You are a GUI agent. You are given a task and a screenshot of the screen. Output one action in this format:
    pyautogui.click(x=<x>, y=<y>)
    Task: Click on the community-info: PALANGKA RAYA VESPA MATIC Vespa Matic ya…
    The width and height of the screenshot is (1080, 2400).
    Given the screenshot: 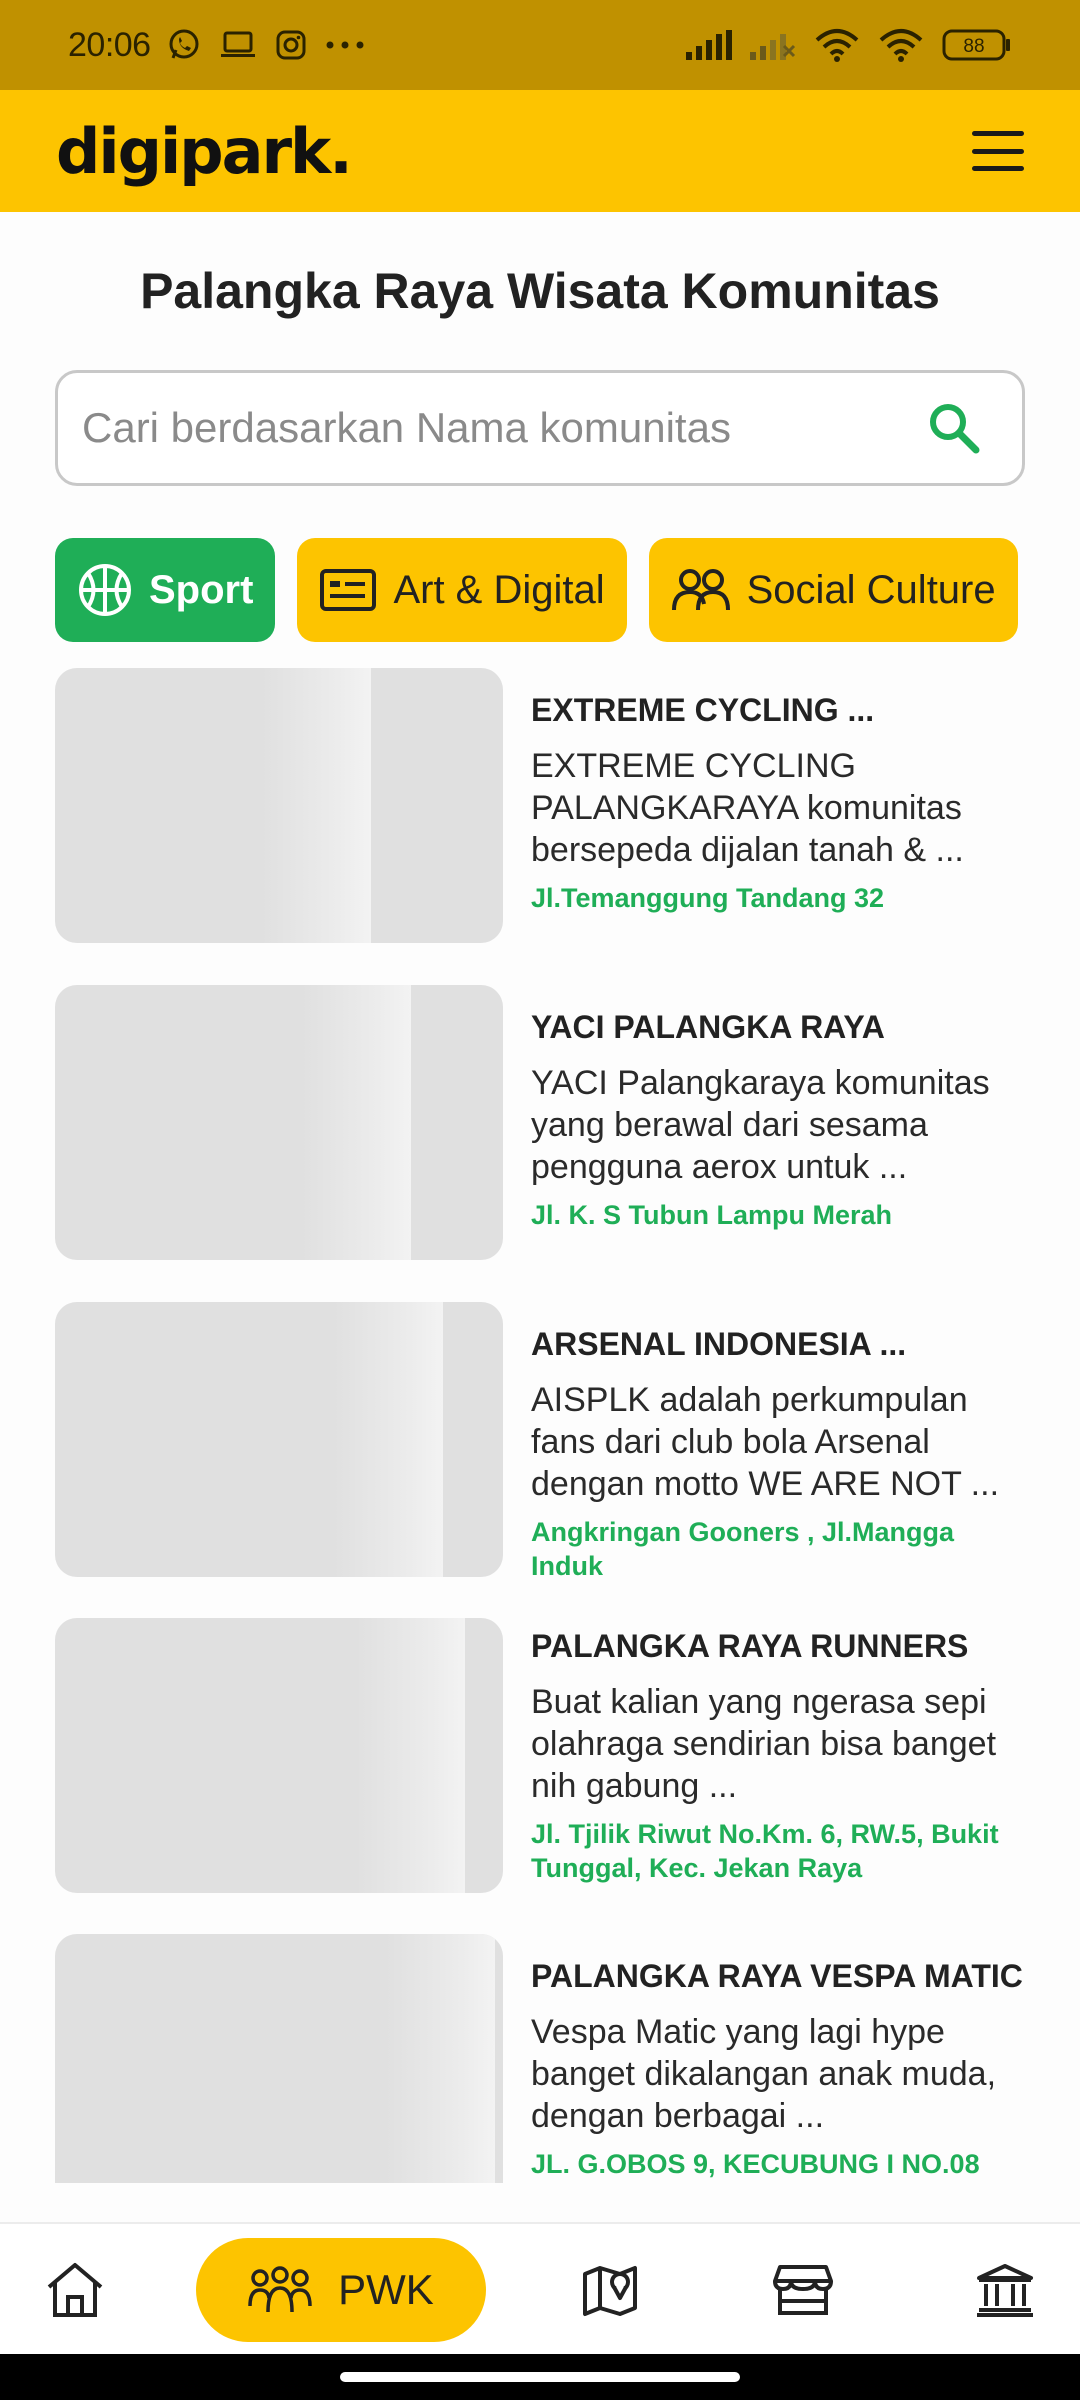 What is the action you would take?
    pyautogui.click(x=778, y=2058)
    